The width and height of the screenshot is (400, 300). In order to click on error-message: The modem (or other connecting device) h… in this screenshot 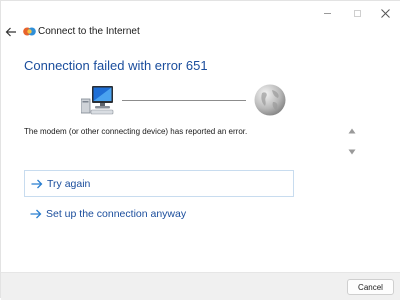, I will do `click(136, 131)`.